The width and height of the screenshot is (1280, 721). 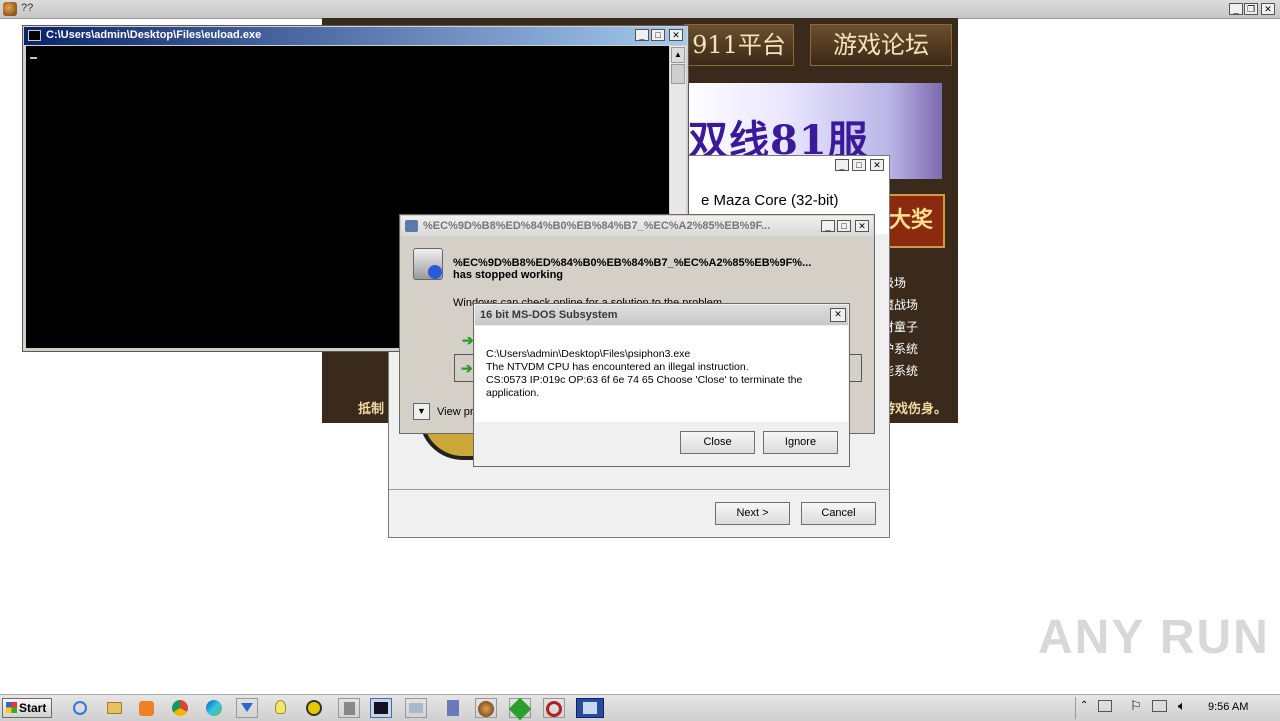 I want to click on calc-icon, so click(x=349, y=708).